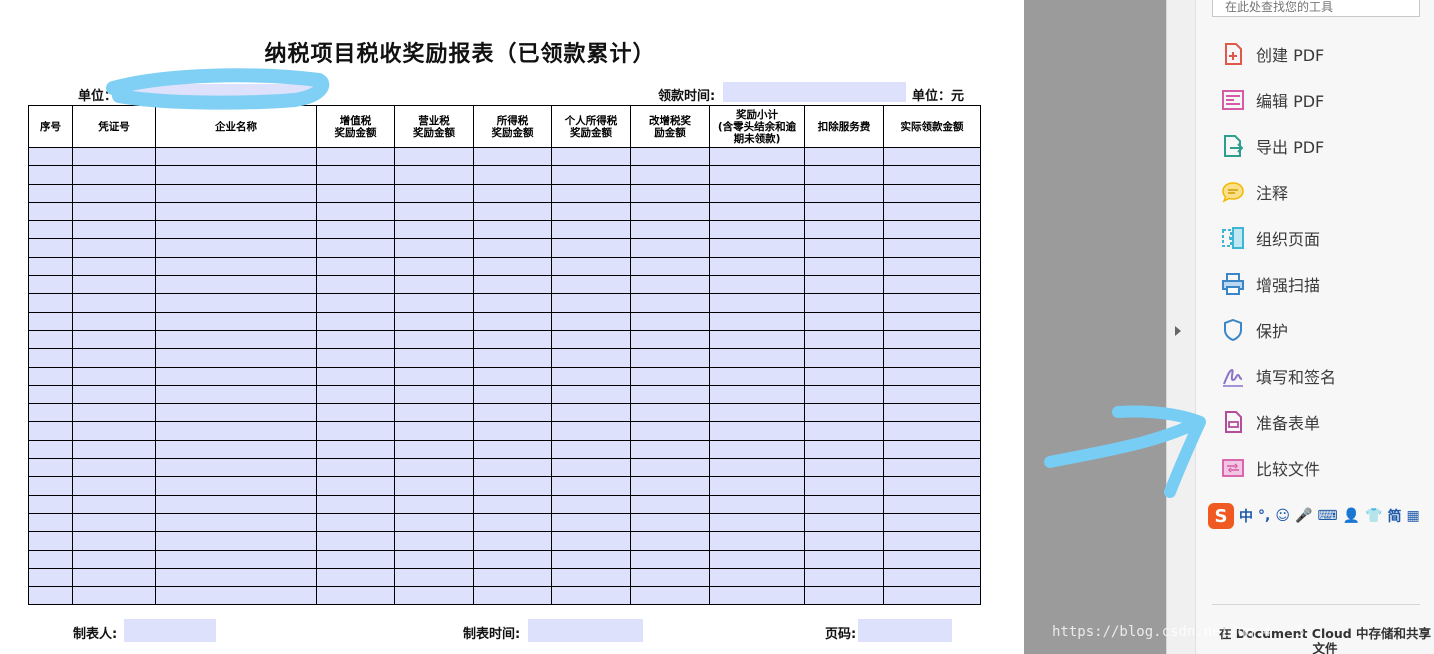 The image size is (1434, 654). Describe the element at coordinates (814, 92) in the screenshot. I see `payment-time-field` at that location.